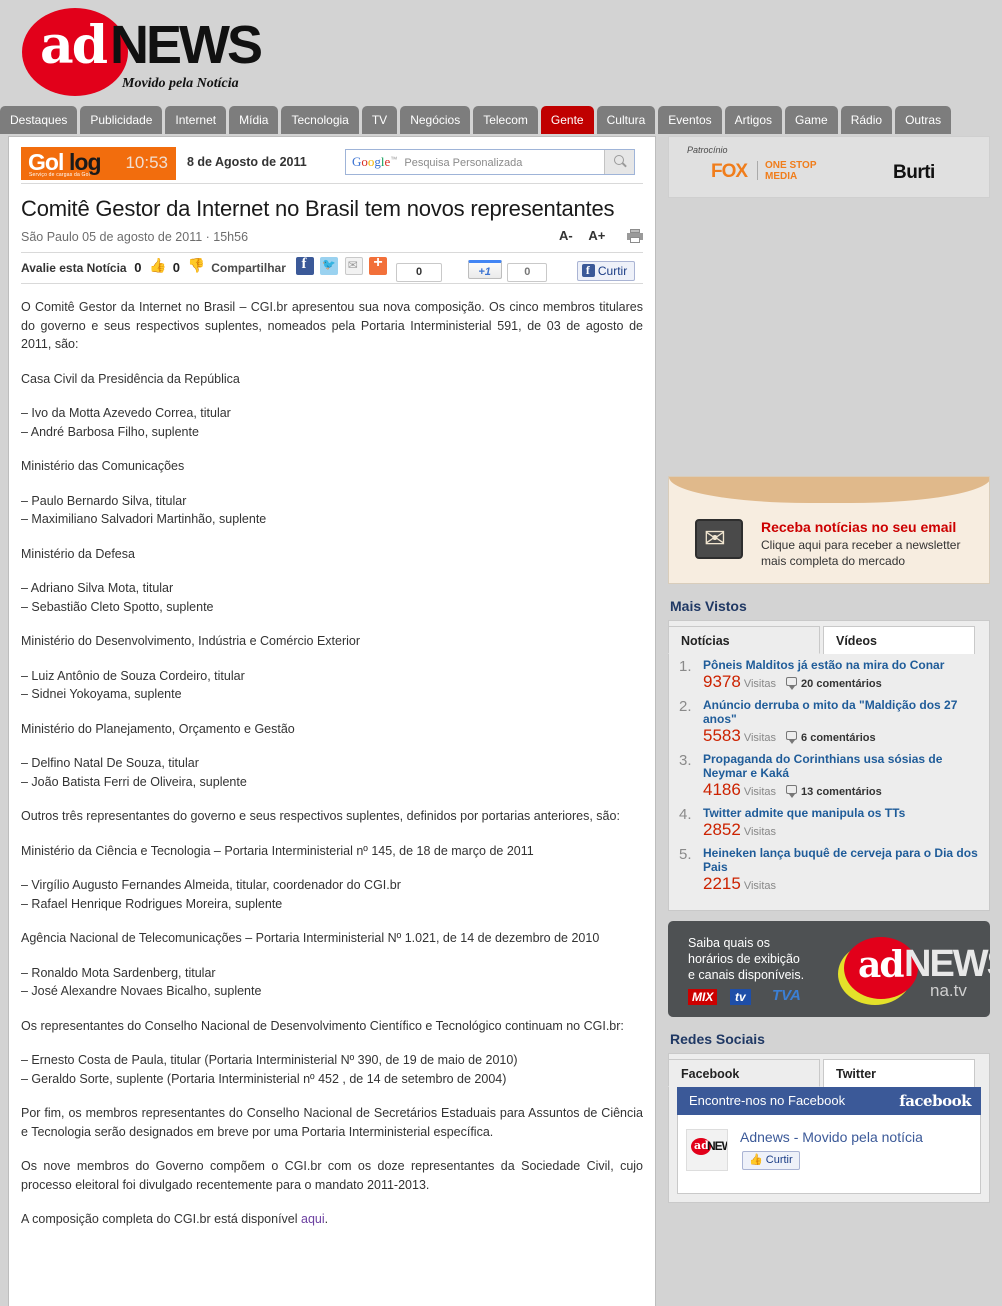 The height and width of the screenshot is (1306, 1002). Describe the element at coordinates (505, 120) in the screenshot. I see `nav-item-telecom: Telecom` at that location.